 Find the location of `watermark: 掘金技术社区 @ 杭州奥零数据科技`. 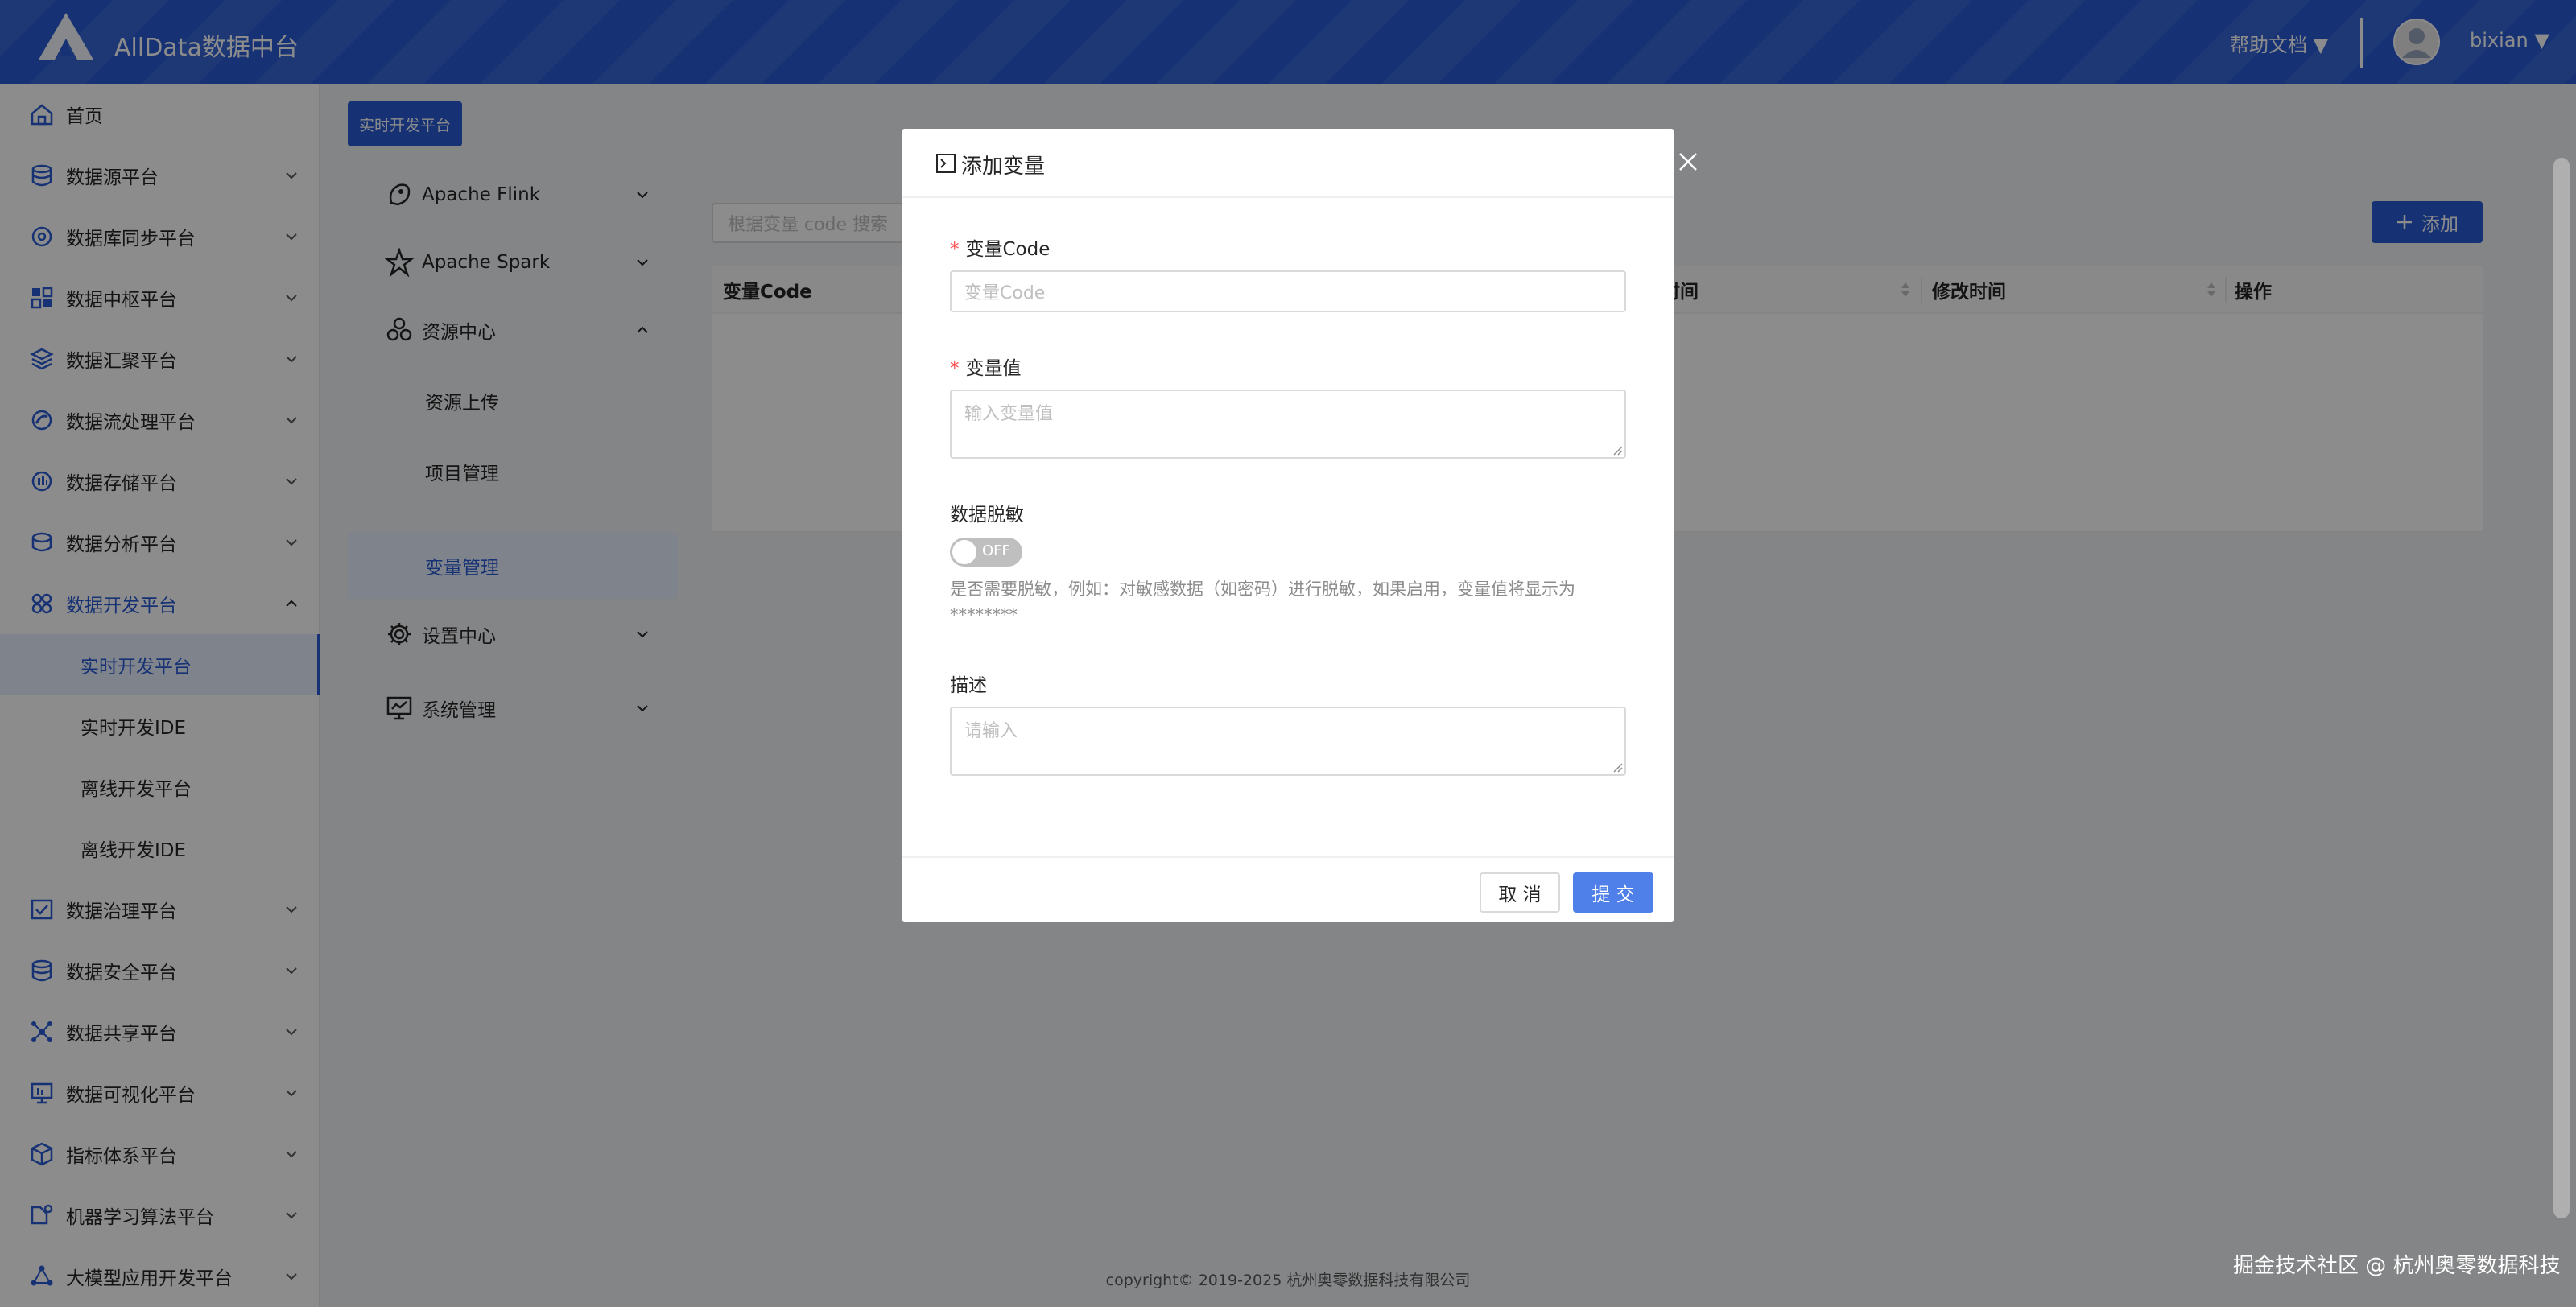

watermark: 掘金技术社区 @ 杭州奥零数据科技 is located at coordinates (2397, 1266).